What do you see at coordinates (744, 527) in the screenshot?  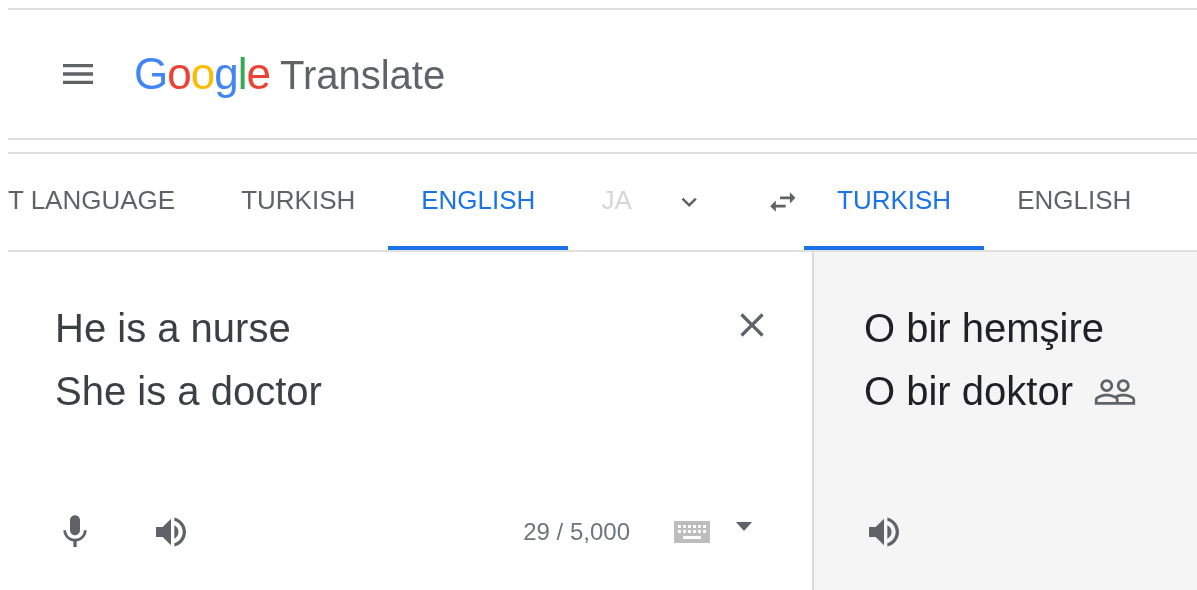 I see `caret-icon` at bounding box center [744, 527].